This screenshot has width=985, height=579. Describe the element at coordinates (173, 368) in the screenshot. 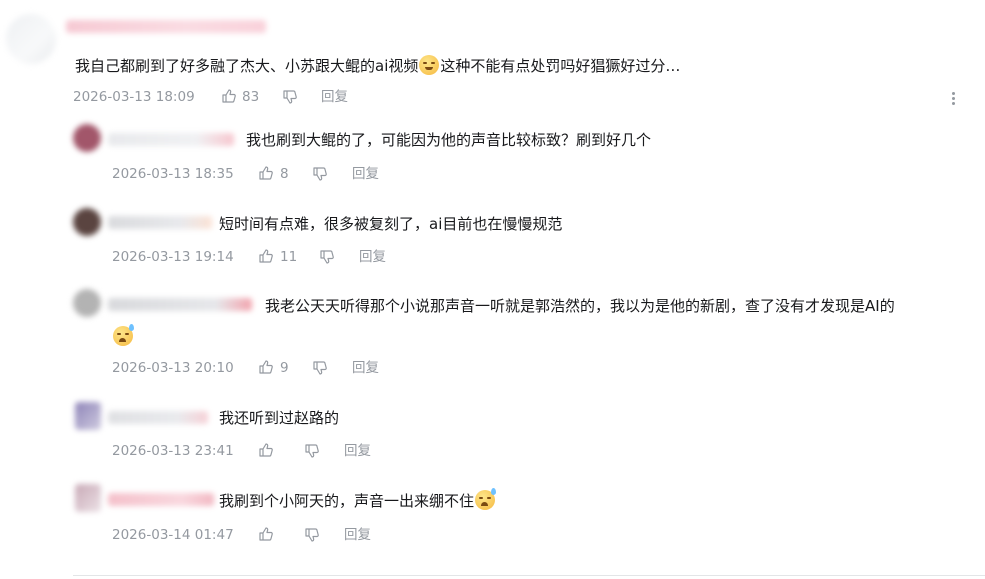

I see `reply-timestamp: 2026-03-13 20:10` at that location.